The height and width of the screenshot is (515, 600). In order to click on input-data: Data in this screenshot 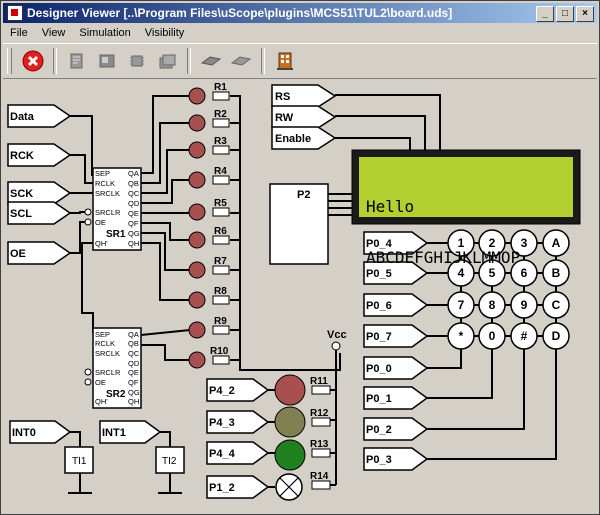, I will do `click(39, 116)`.